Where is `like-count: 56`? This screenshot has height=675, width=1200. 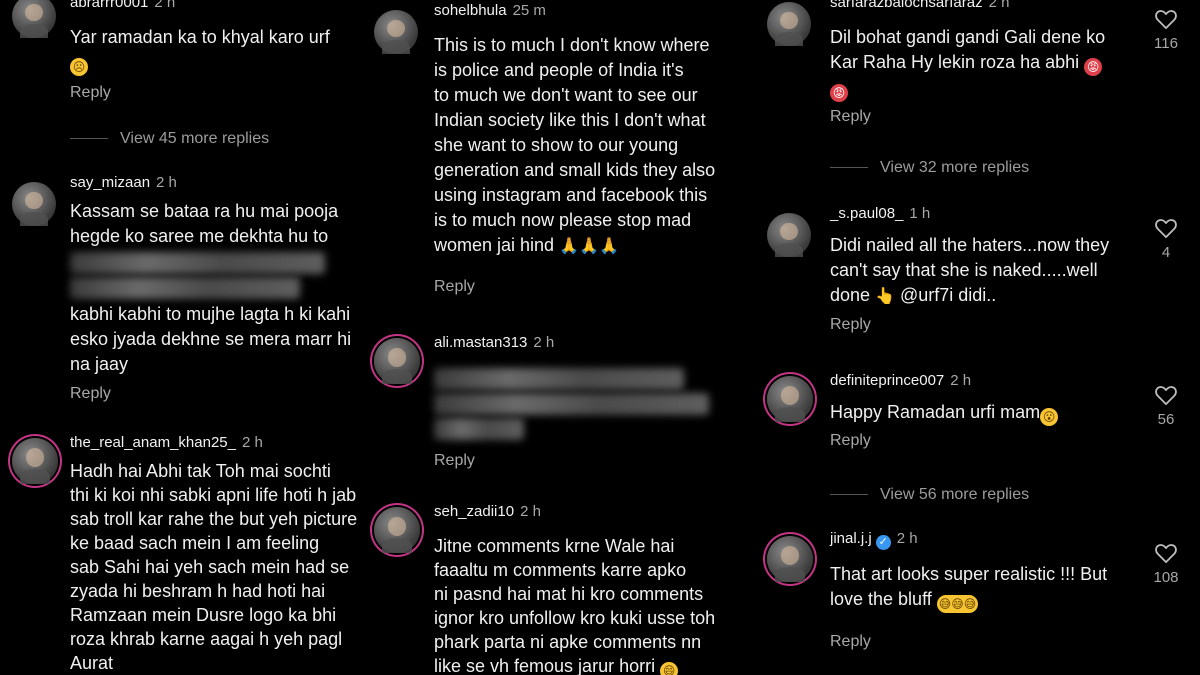 like-count: 56 is located at coordinates (1166, 419).